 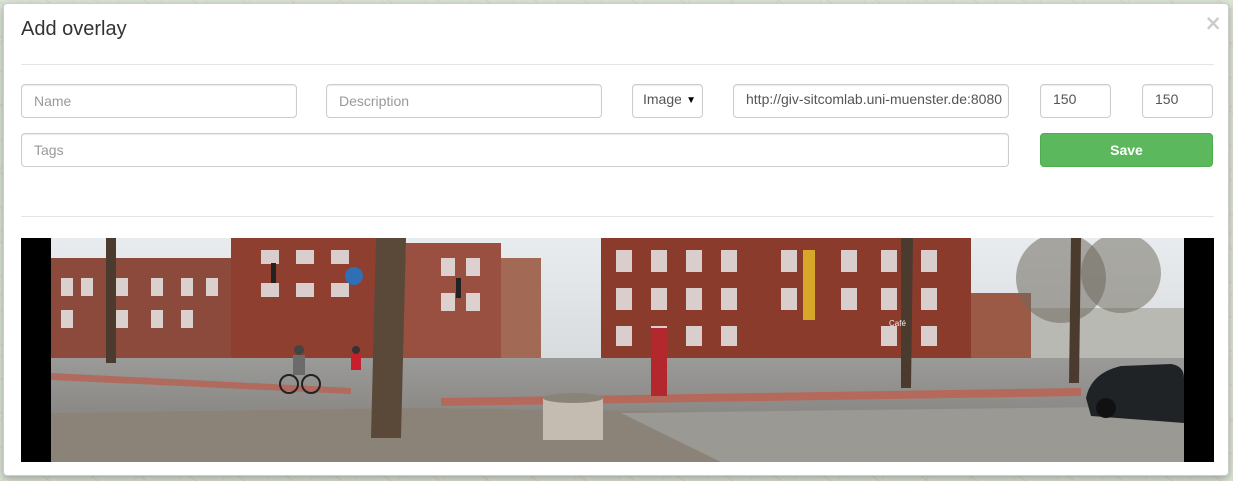 I want to click on name-input, so click(x=159, y=101).